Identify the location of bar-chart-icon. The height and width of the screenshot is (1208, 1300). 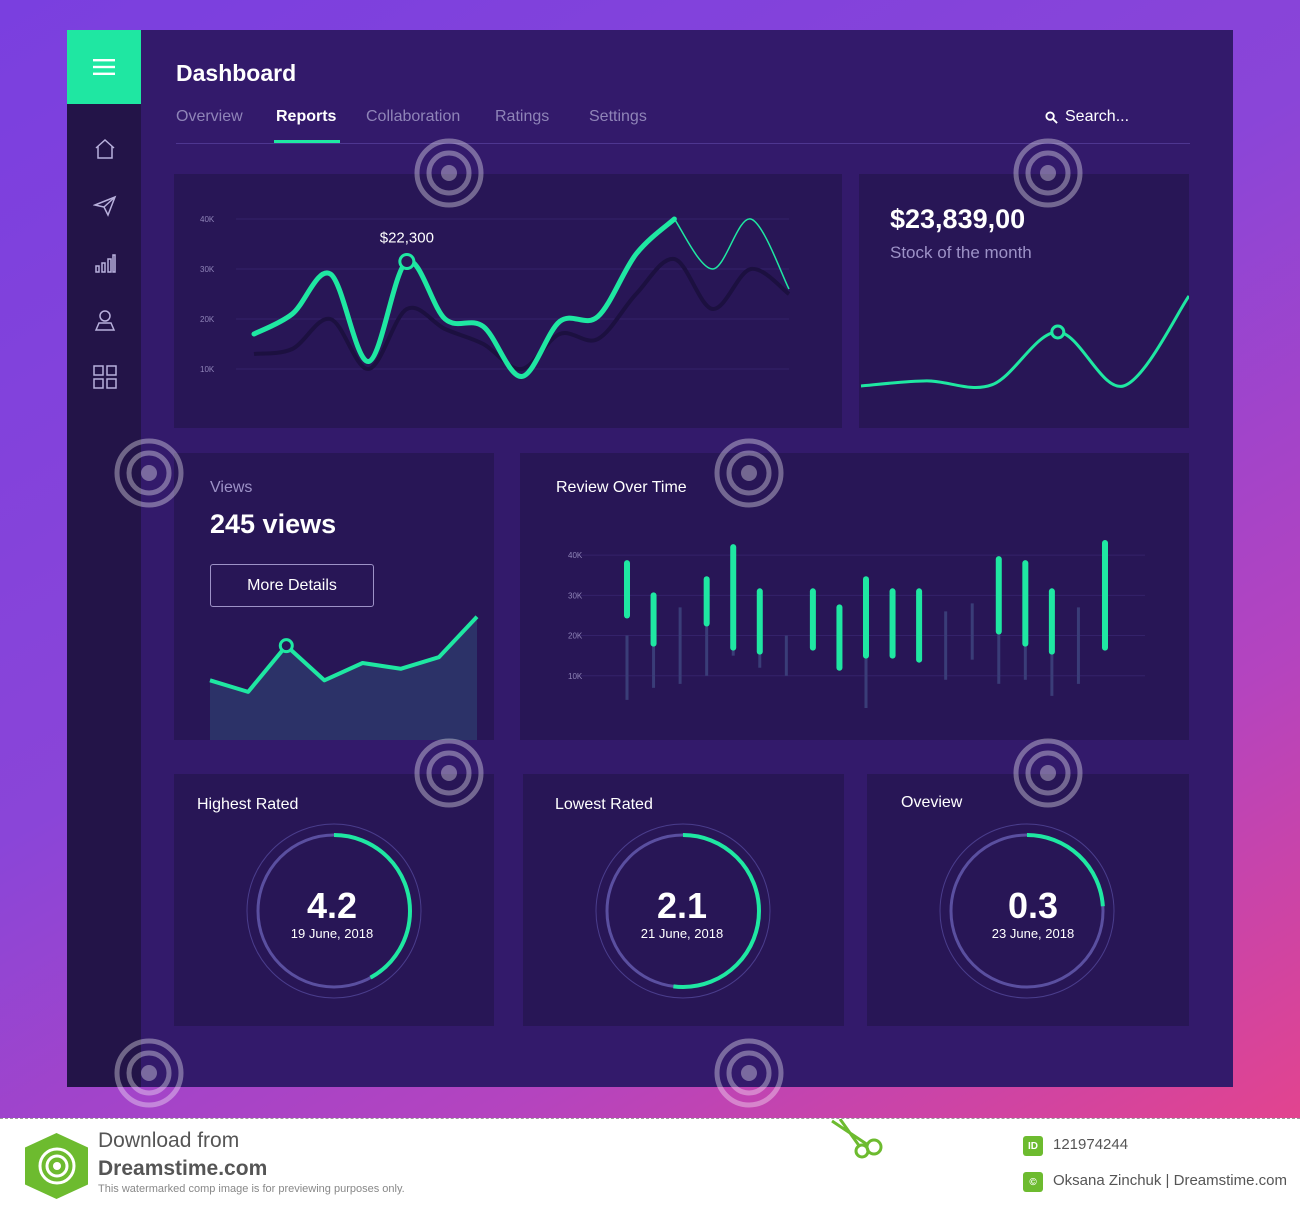
(105, 263).